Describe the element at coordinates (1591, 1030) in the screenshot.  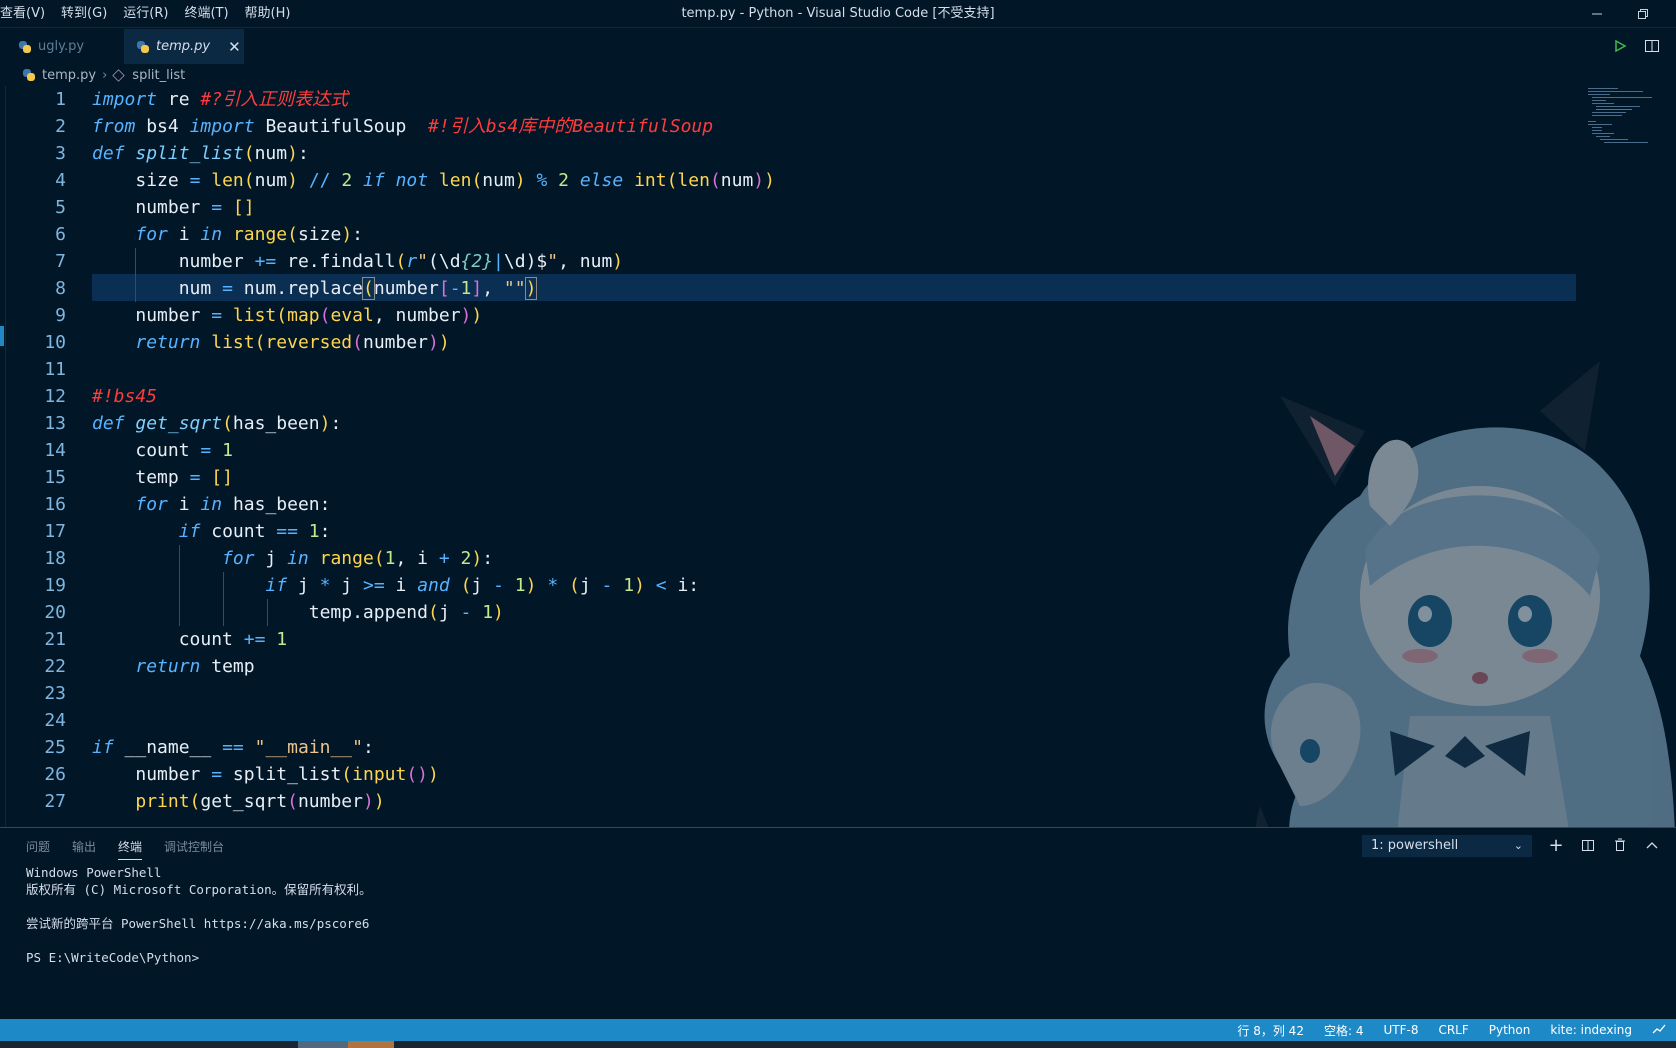
I see `kite-status: kite: indexing` at that location.